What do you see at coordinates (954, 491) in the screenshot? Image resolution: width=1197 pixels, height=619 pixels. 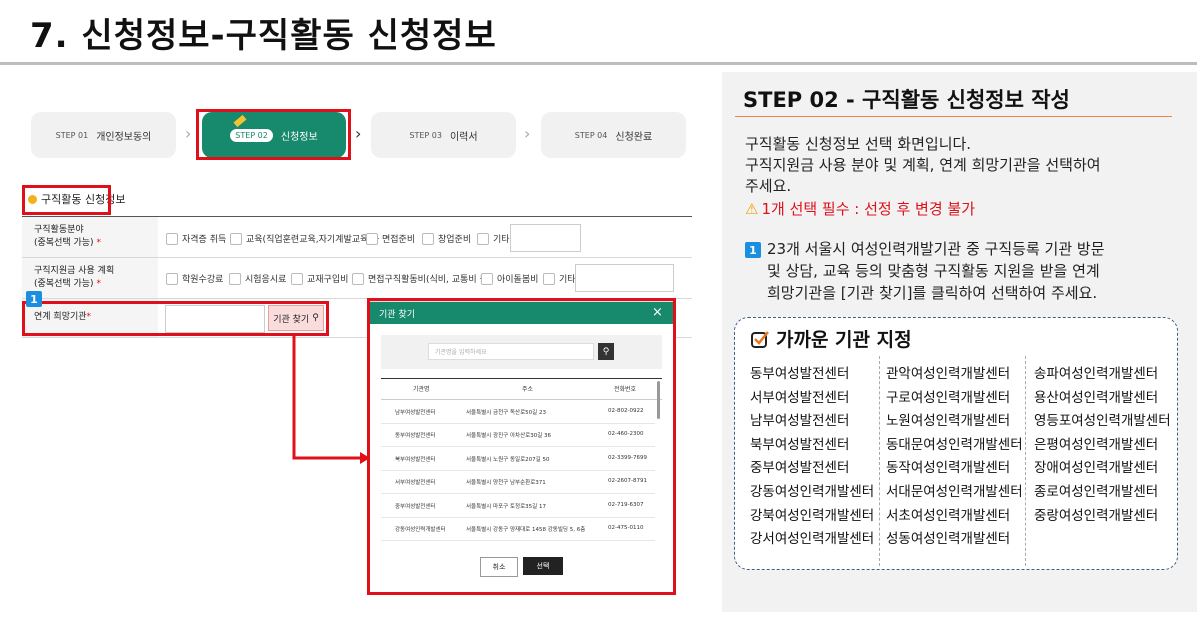 I see `center-name: 서대문여성인력개발센터` at bounding box center [954, 491].